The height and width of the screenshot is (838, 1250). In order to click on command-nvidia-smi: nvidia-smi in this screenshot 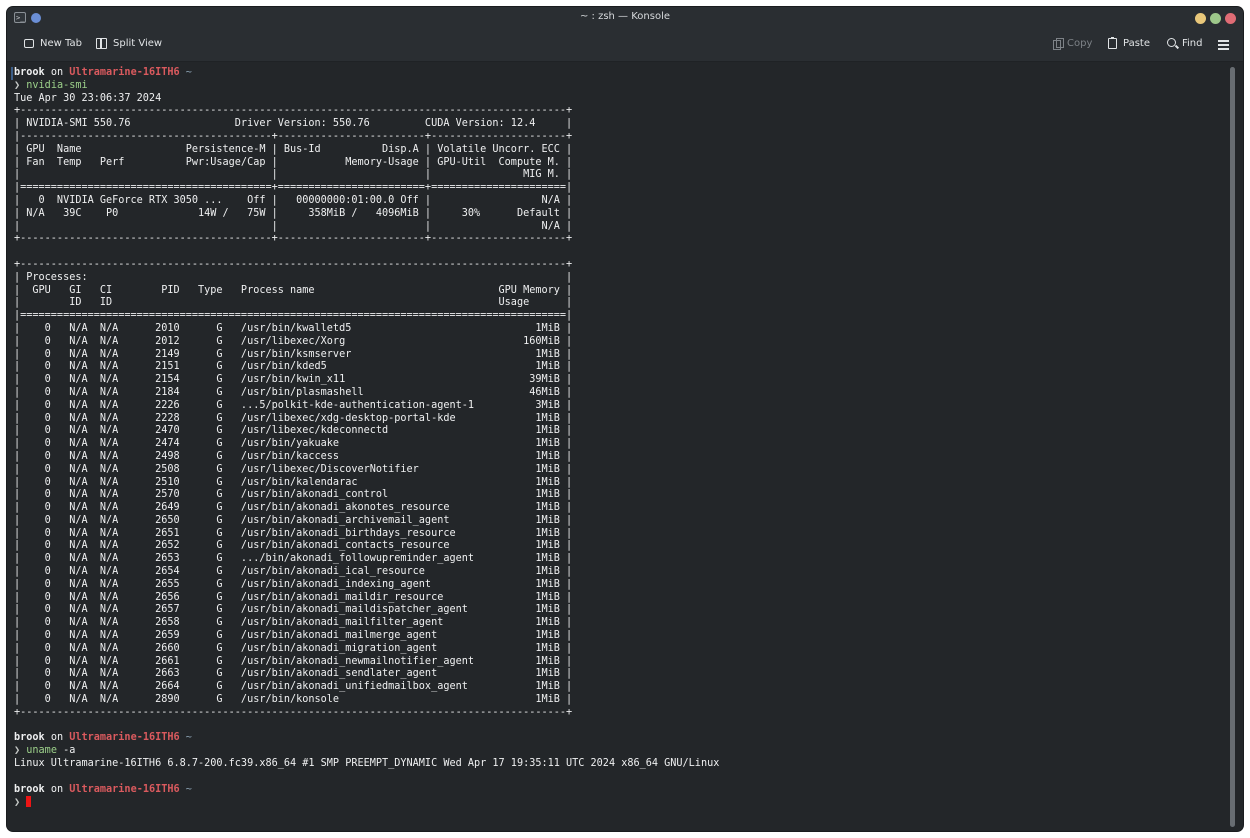, I will do `click(57, 85)`.